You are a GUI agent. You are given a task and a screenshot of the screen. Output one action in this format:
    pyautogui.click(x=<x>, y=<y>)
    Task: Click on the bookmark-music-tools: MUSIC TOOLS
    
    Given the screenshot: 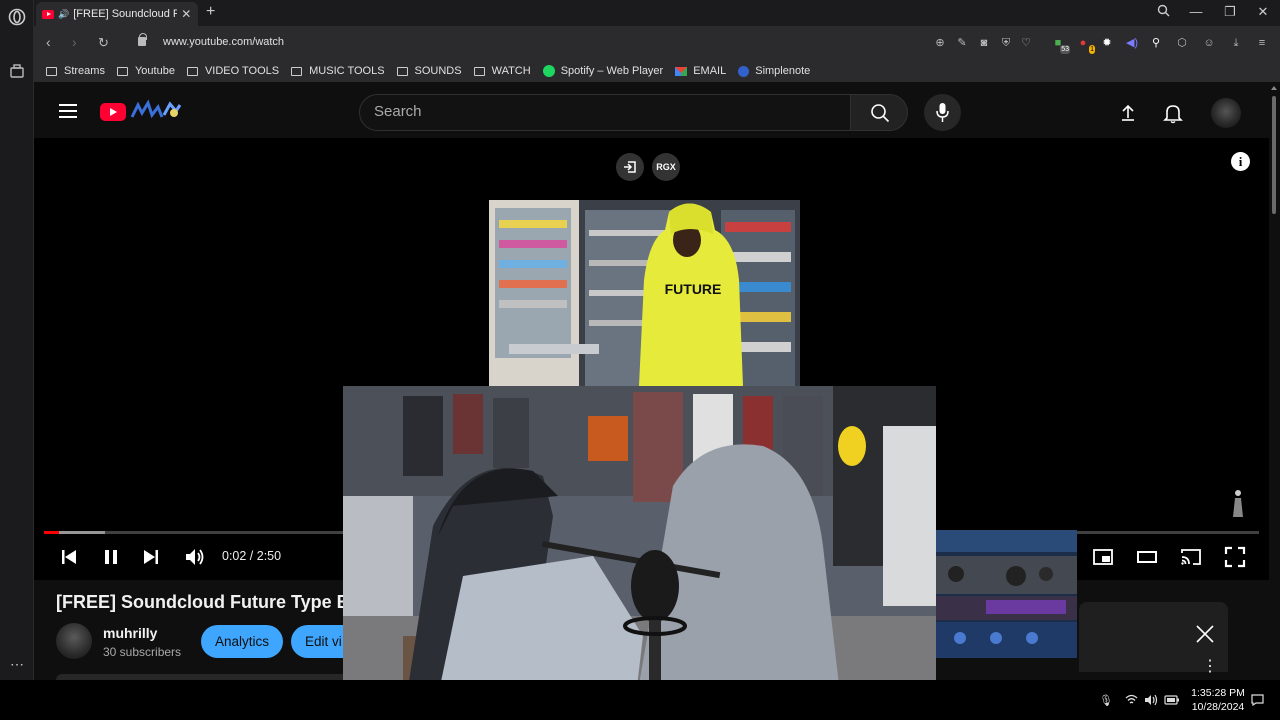 What is the action you would take?
    pyautogui.click(x=338, y=71)
    